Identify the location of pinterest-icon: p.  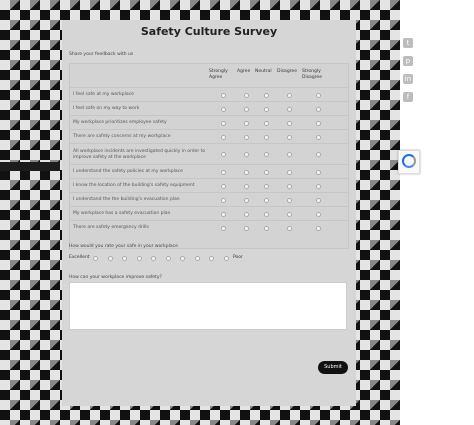
(408, 61).